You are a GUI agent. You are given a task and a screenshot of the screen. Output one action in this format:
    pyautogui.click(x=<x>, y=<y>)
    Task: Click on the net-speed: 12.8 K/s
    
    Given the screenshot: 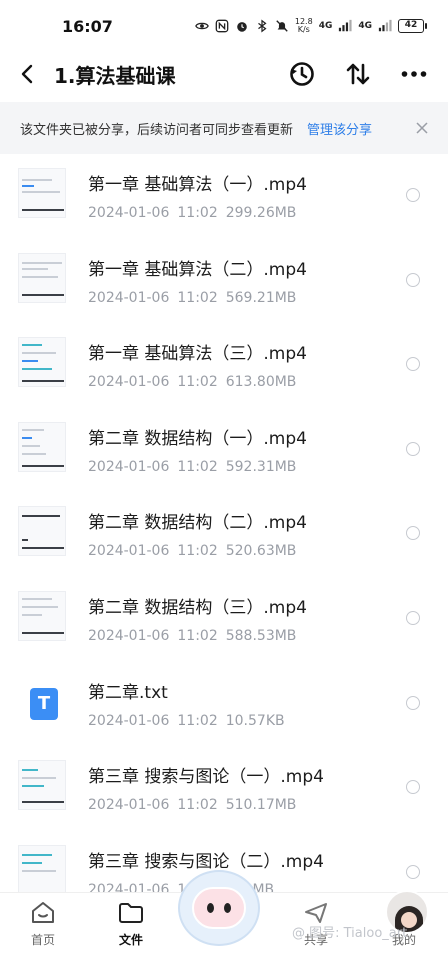 What is the action you would take?
    pyautogui.click(x=304, y=26)
    